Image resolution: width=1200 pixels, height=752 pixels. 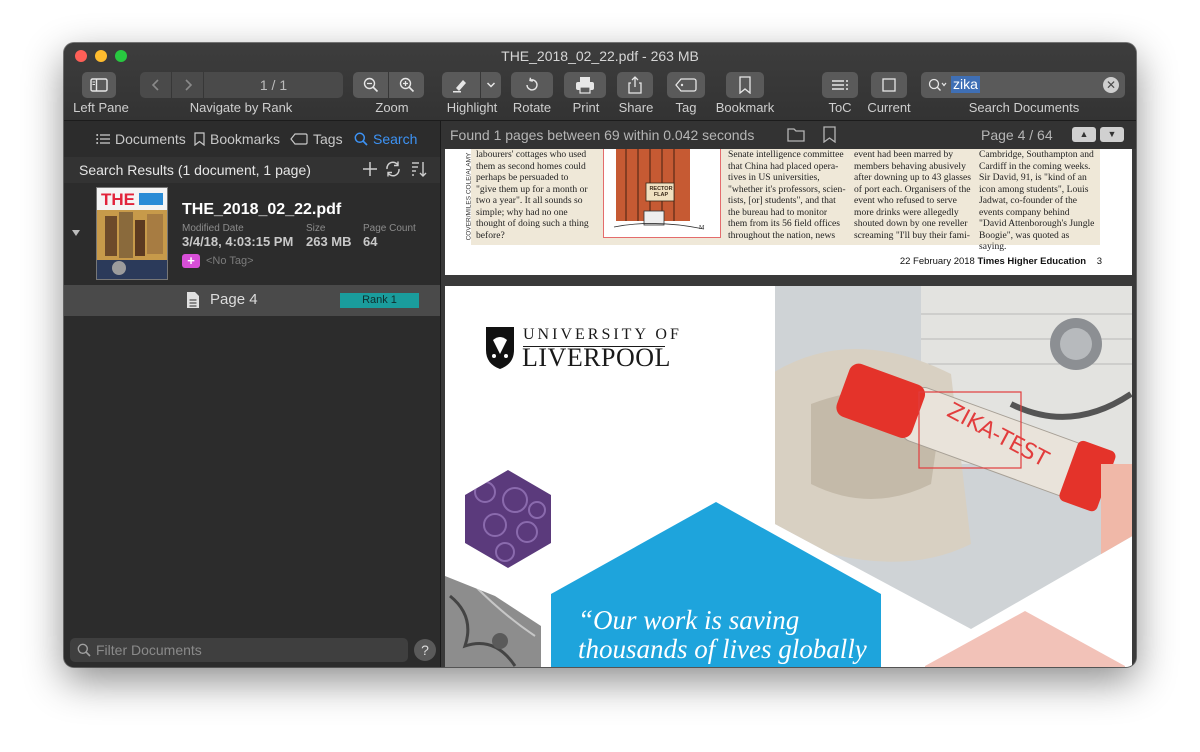 I want to click on footer-page-number: 3, so click(x=1099, y=261).